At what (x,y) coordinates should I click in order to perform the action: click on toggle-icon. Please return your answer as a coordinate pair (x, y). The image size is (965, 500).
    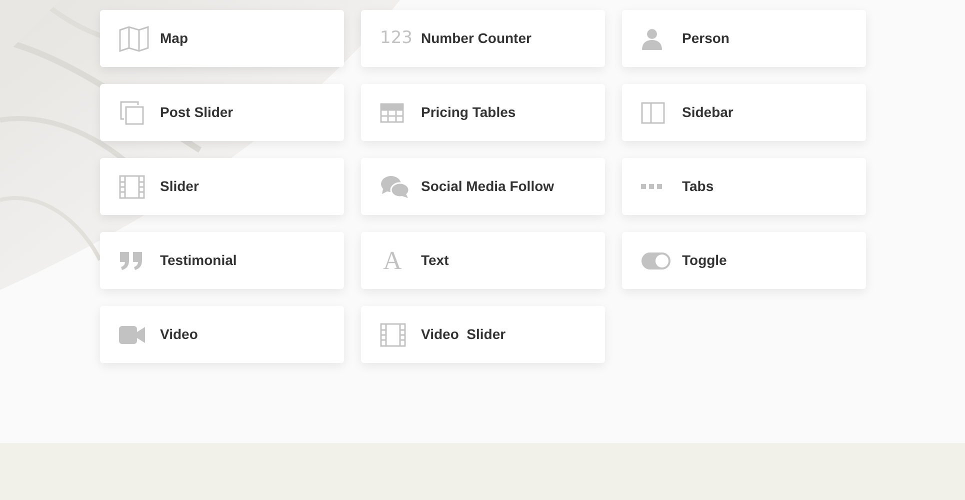
    Looking at the image, I should click on (656, 261).